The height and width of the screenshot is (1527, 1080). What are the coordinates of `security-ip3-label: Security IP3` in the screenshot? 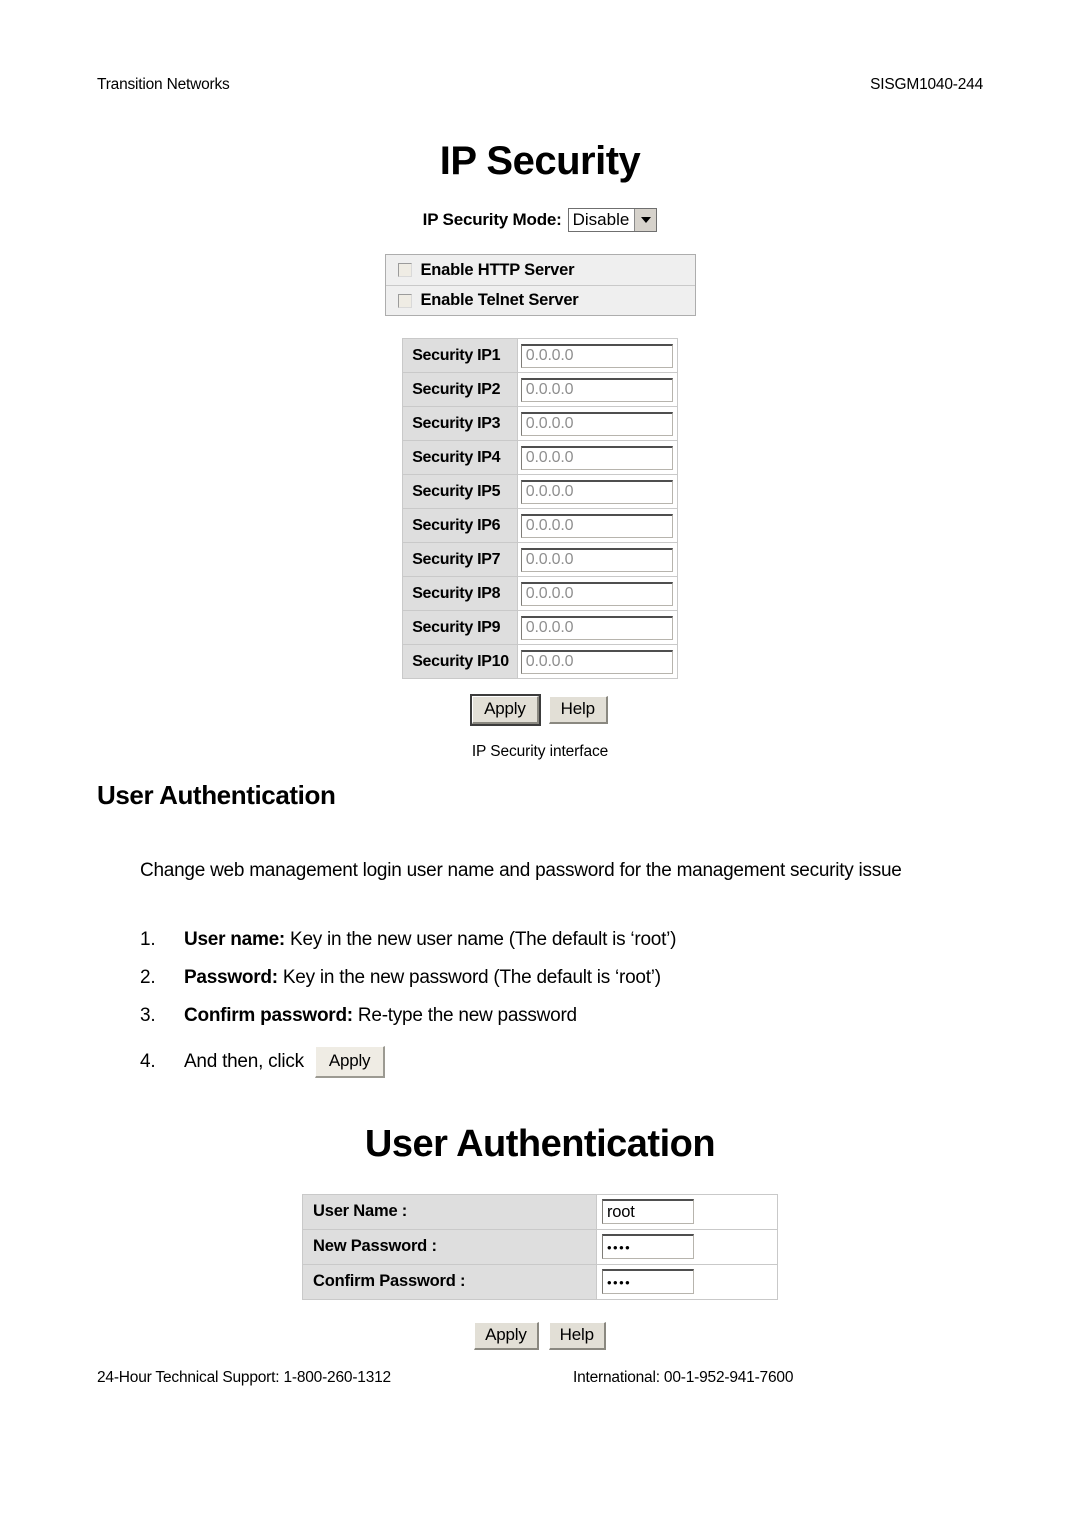 It's located at (460, 423).